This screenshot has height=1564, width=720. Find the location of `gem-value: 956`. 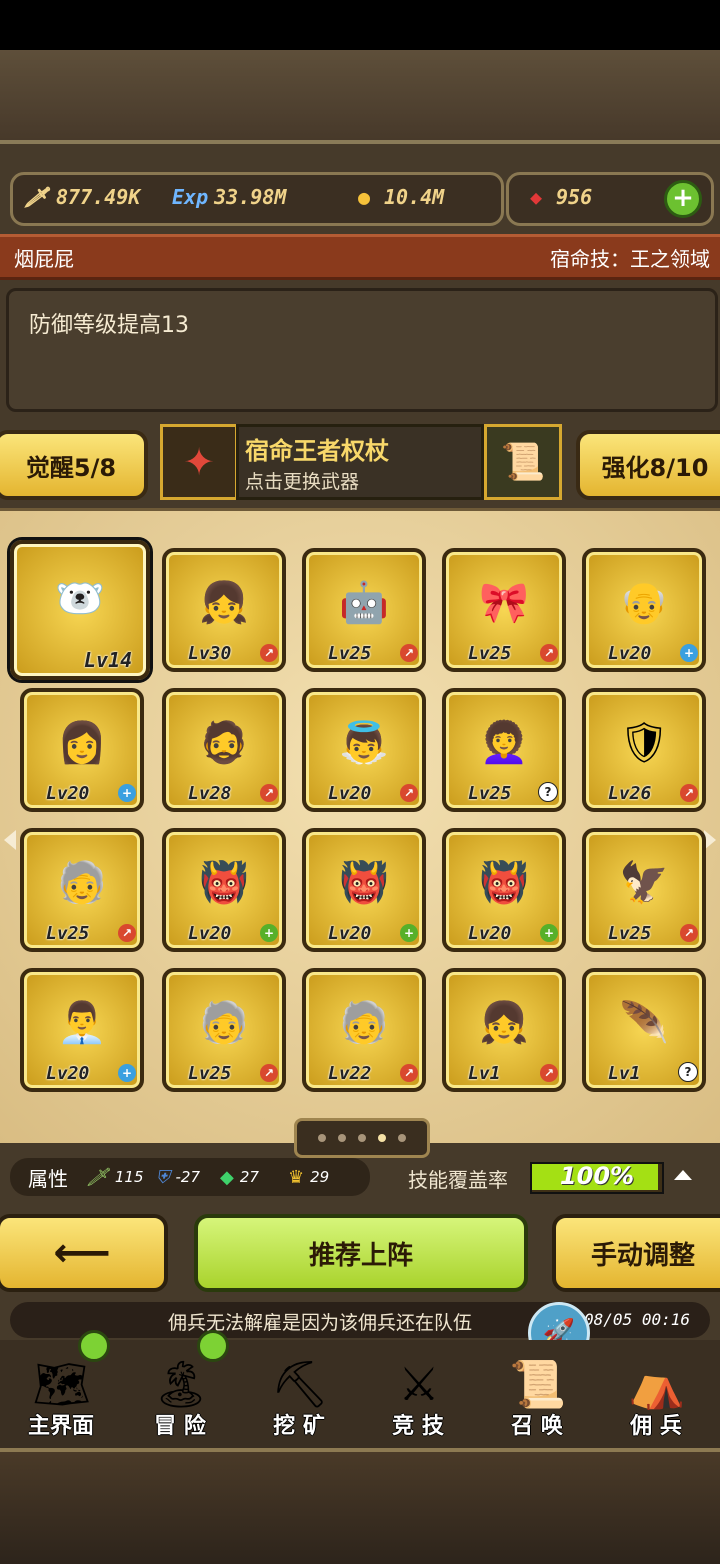

gem-value: 956 is located at coordinates (574, 197).